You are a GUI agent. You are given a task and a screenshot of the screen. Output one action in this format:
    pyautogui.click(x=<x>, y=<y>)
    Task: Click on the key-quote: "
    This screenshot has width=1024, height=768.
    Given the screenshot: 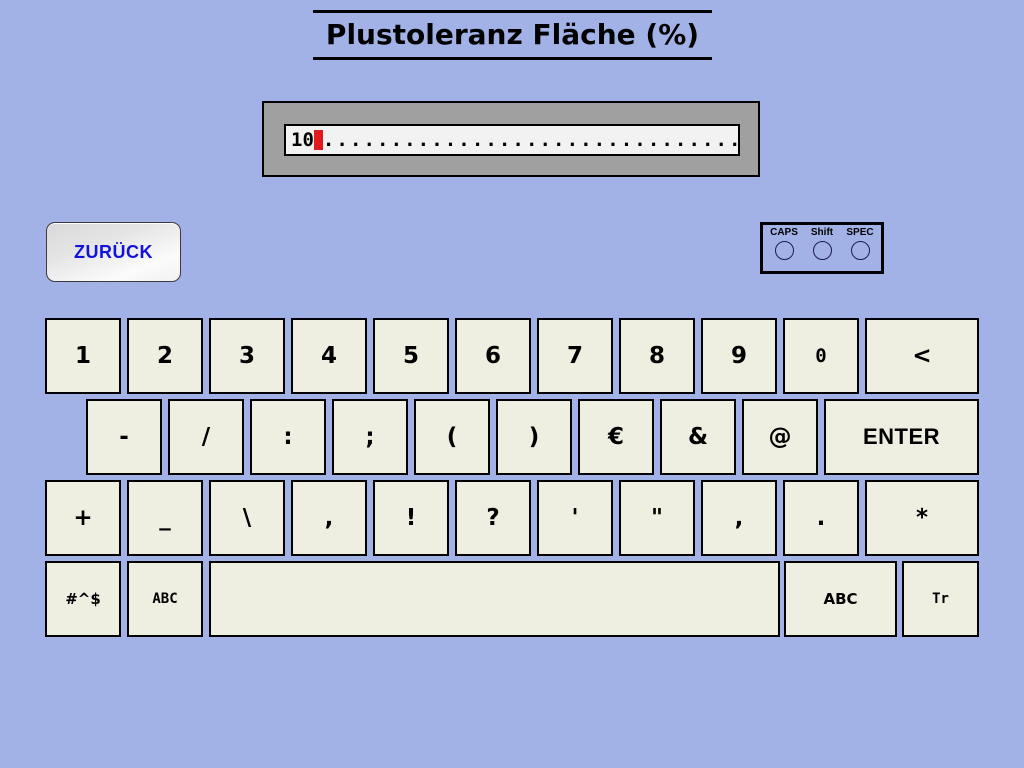 What is the action you would take?
    pyautogui.click(x=657, y=518)
    